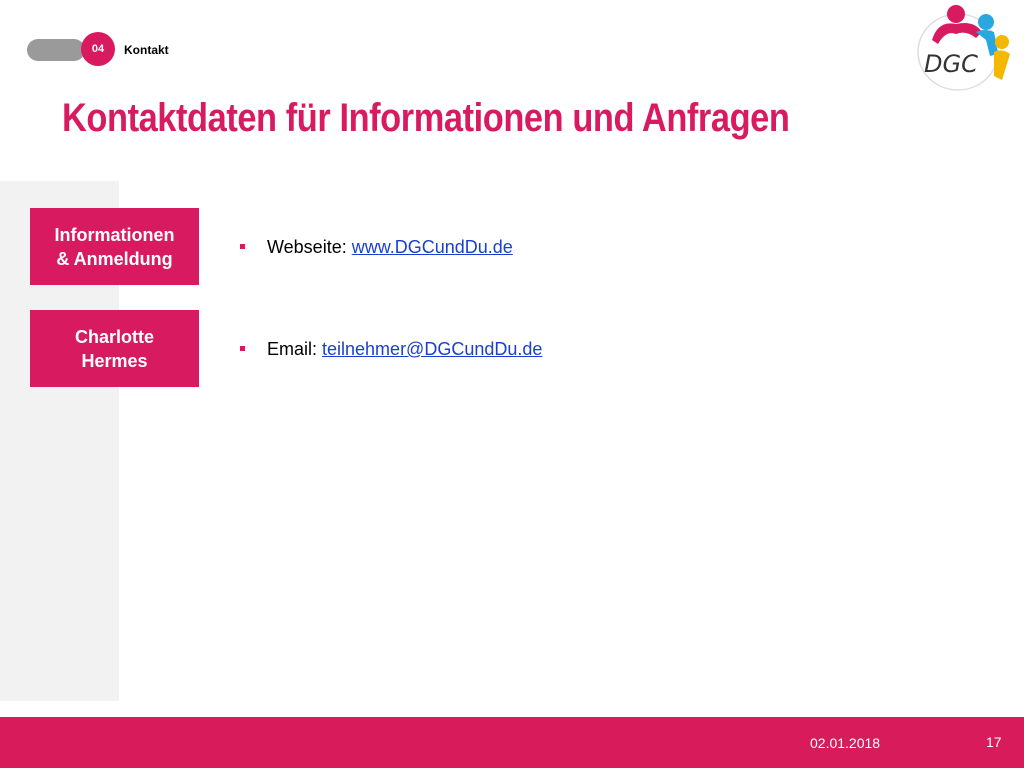 The width and height of the screenshot is (1024, 768). What do you see at coordinates (512, 742) in the screenshot?
I see `footer-bar: 02.01.2018 17` at bounding box center [512, 742].